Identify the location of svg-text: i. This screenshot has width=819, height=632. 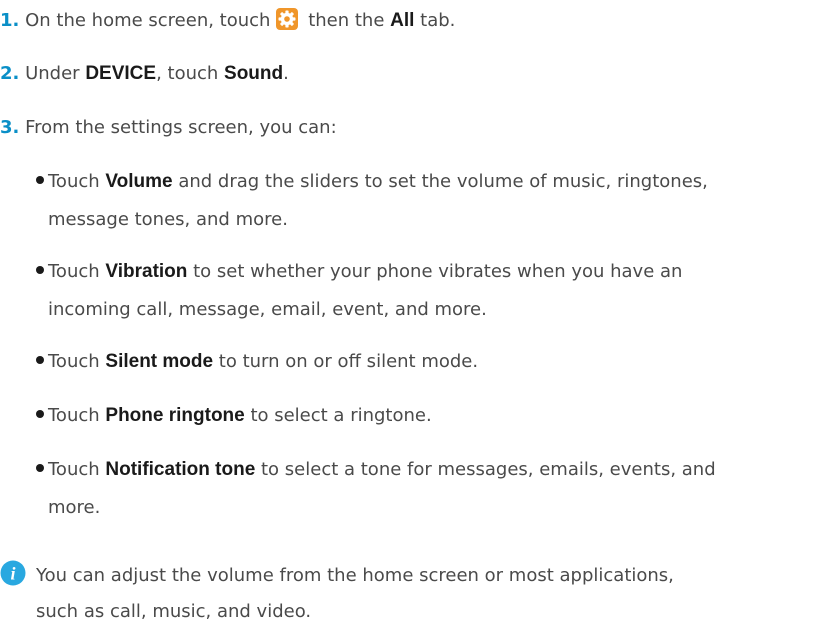
(12, 574).